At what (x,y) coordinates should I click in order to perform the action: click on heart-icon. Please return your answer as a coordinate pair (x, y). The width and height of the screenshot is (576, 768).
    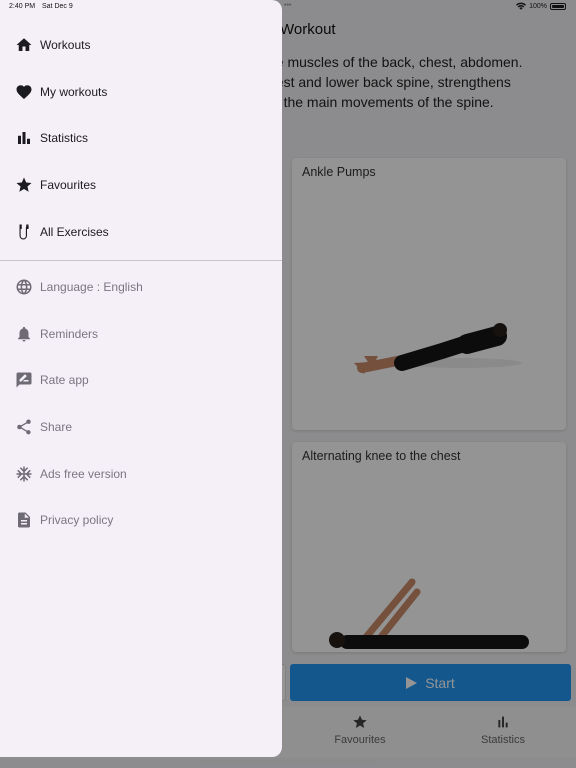
    Looking at the image, I should click on (24, 92).